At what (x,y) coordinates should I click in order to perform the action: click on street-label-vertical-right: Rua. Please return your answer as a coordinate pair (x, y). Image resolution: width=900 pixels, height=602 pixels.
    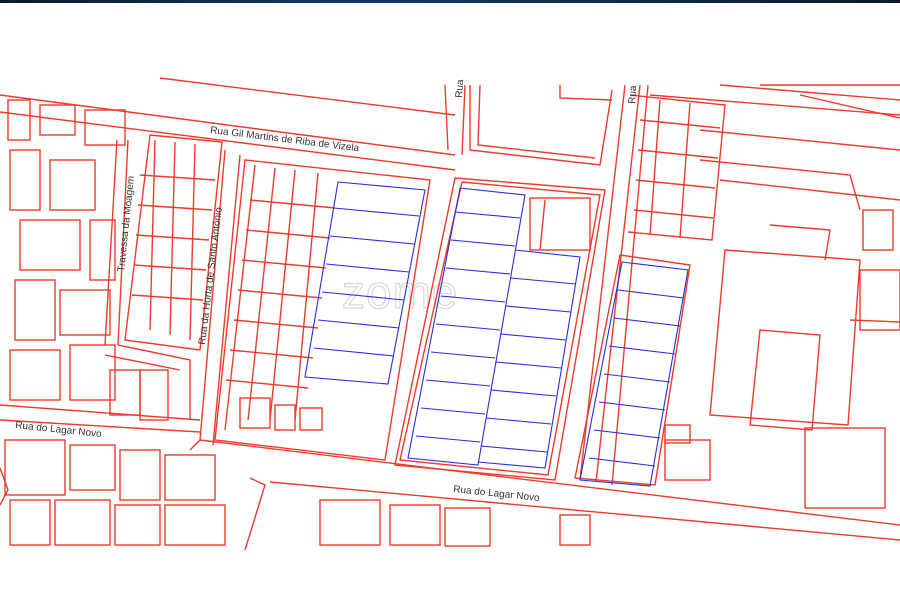
    Looking at the image, I should click on (633, 95).